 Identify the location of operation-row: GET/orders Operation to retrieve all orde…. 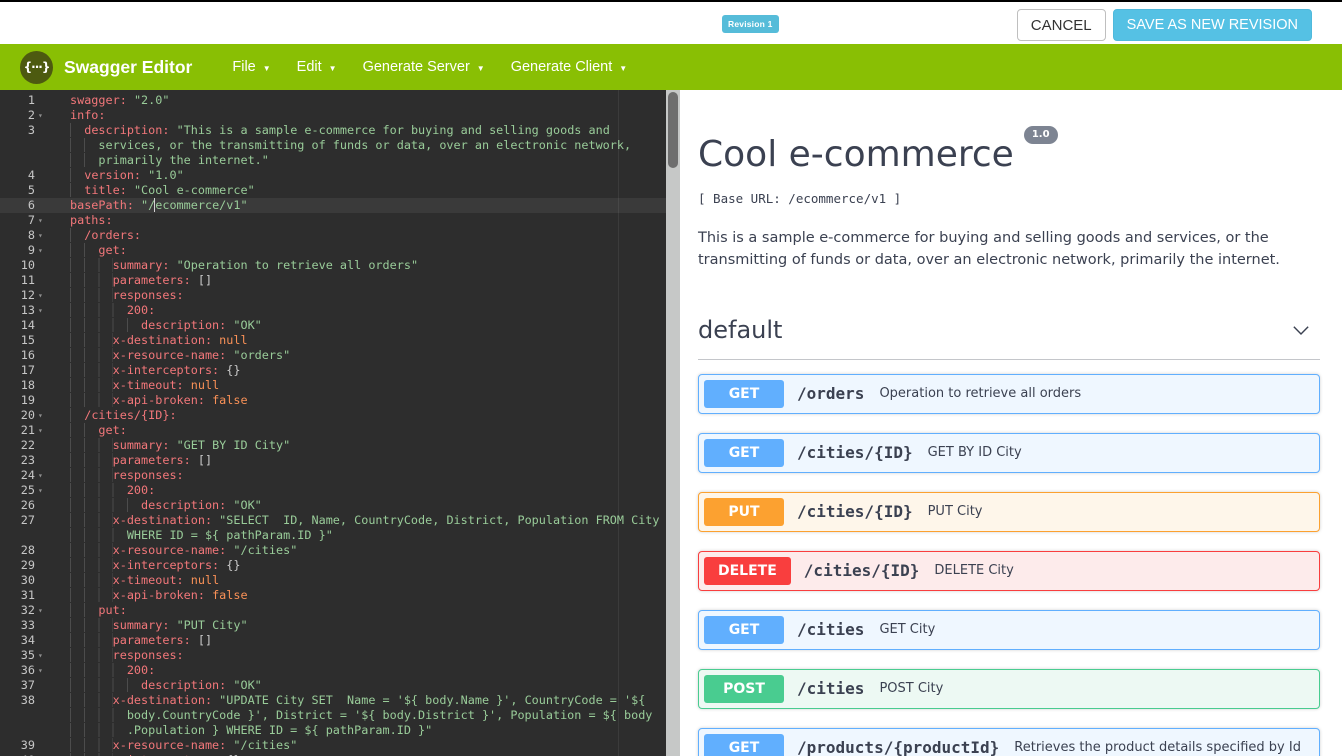
(1009, 393).